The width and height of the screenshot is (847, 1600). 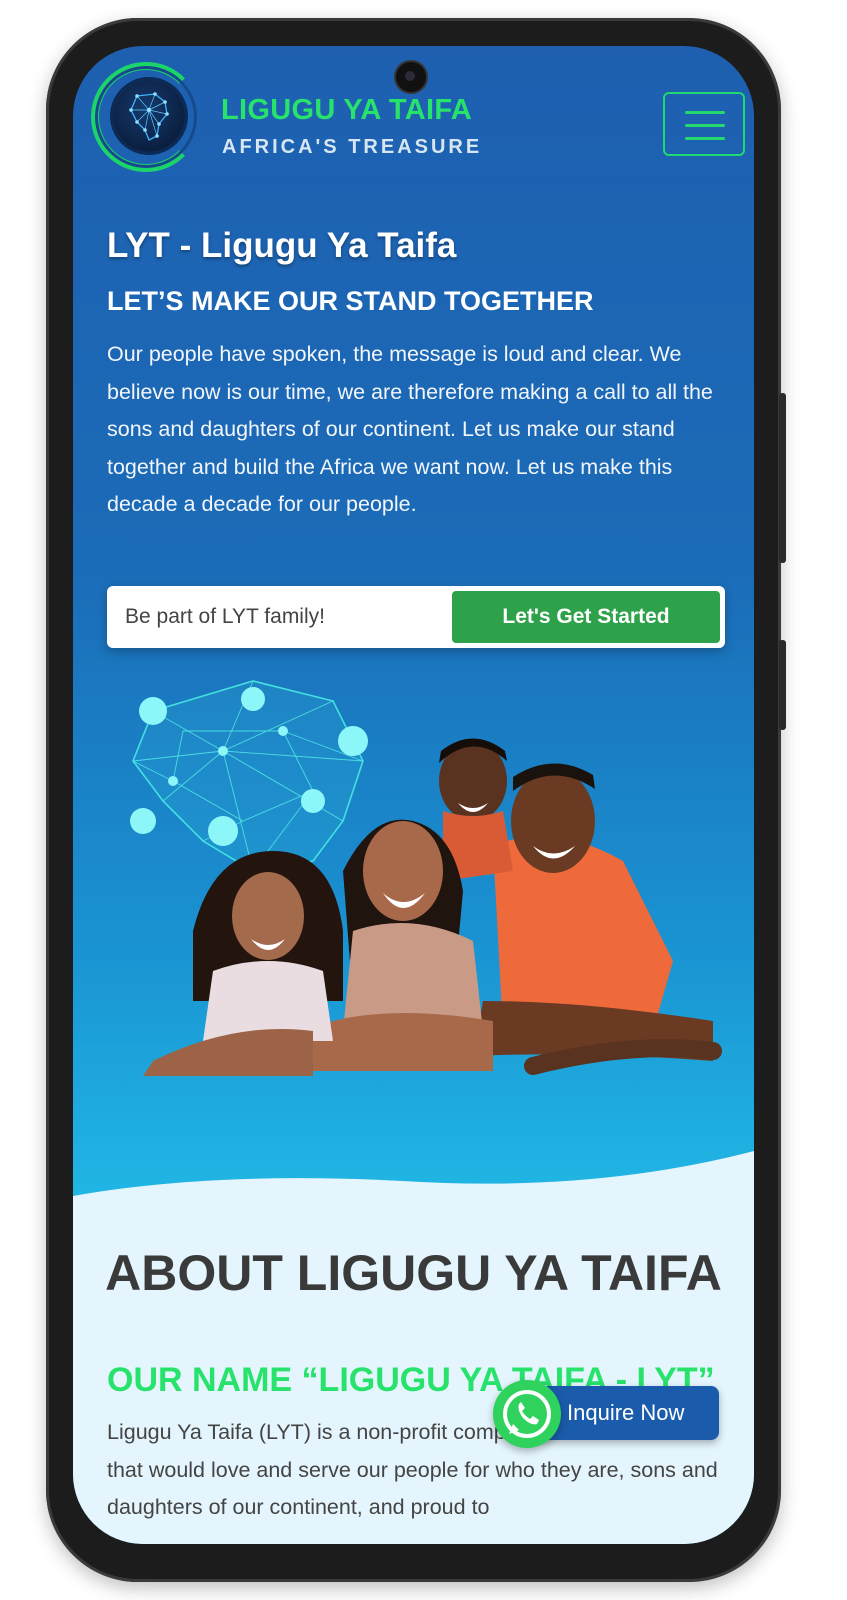 What do you see at coordinates (413, 1186) in the screenshot?
I see `section-wave-divider` at bounding box center [413, 1186].